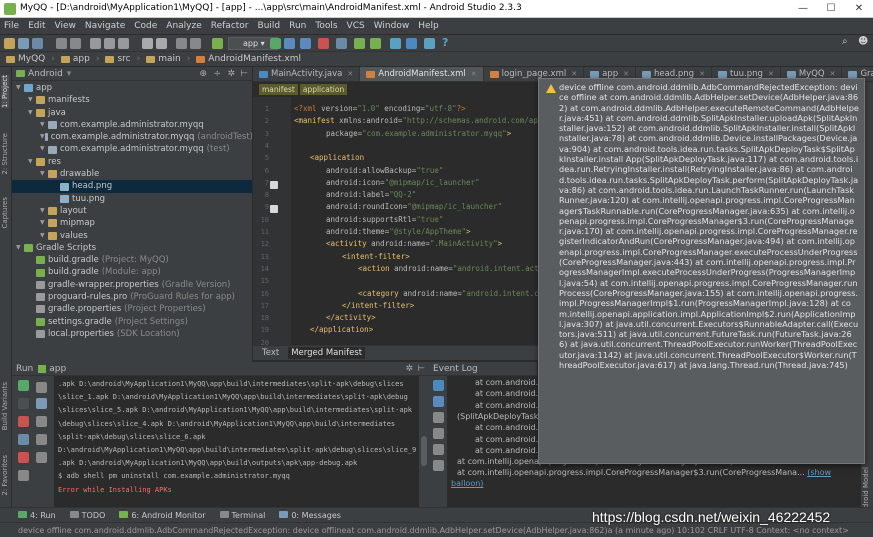 The width and height of the screenshot is (873, 537). What do you see at coordinates (11, 26) in the screenshot?
I see `menu-file: File` at bounding box center [11, 26].